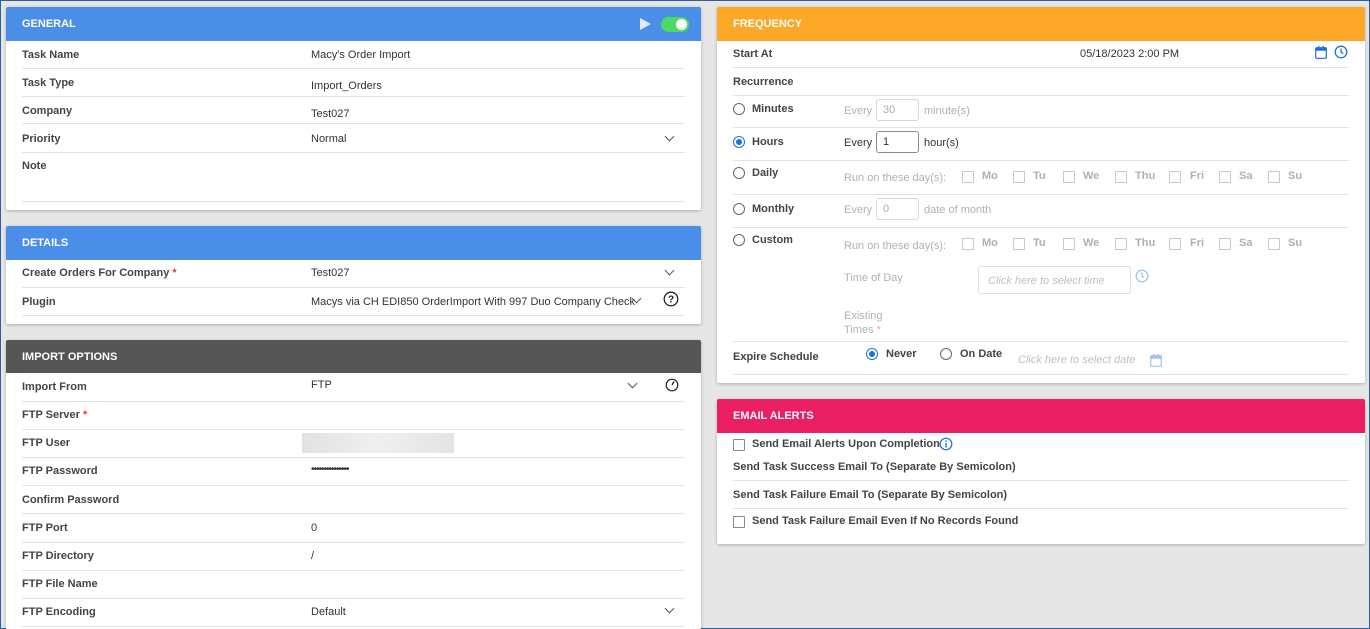 The height and width of the screenshot is (629, 1370). I want to click on expire-on-date-radio, so click(946, 354).